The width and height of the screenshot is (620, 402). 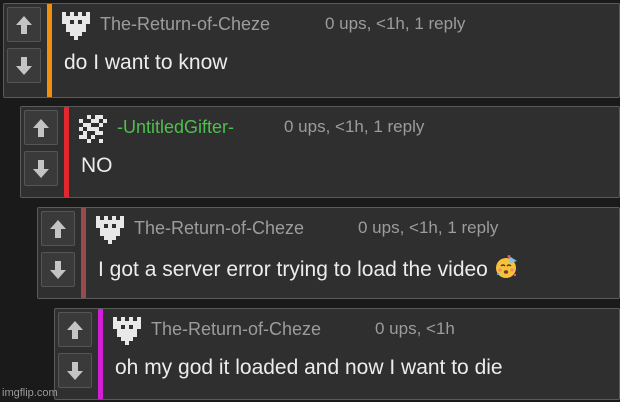 What do you see at coordinates (30, 393) in the screenshot?
I see `watermark: imgflip.com` at bounding box center [30, 393].